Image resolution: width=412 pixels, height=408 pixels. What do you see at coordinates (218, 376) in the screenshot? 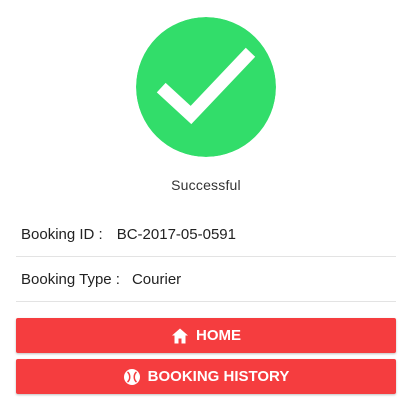
I see `booking-history-button-label: BOOKING HISTORY` at bounding box center [218, 376].